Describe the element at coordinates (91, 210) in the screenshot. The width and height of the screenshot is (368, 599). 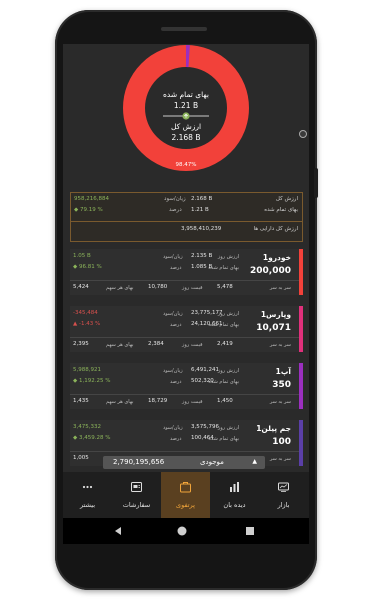
I see `summary-percent-text: 79.19 %` at that location.